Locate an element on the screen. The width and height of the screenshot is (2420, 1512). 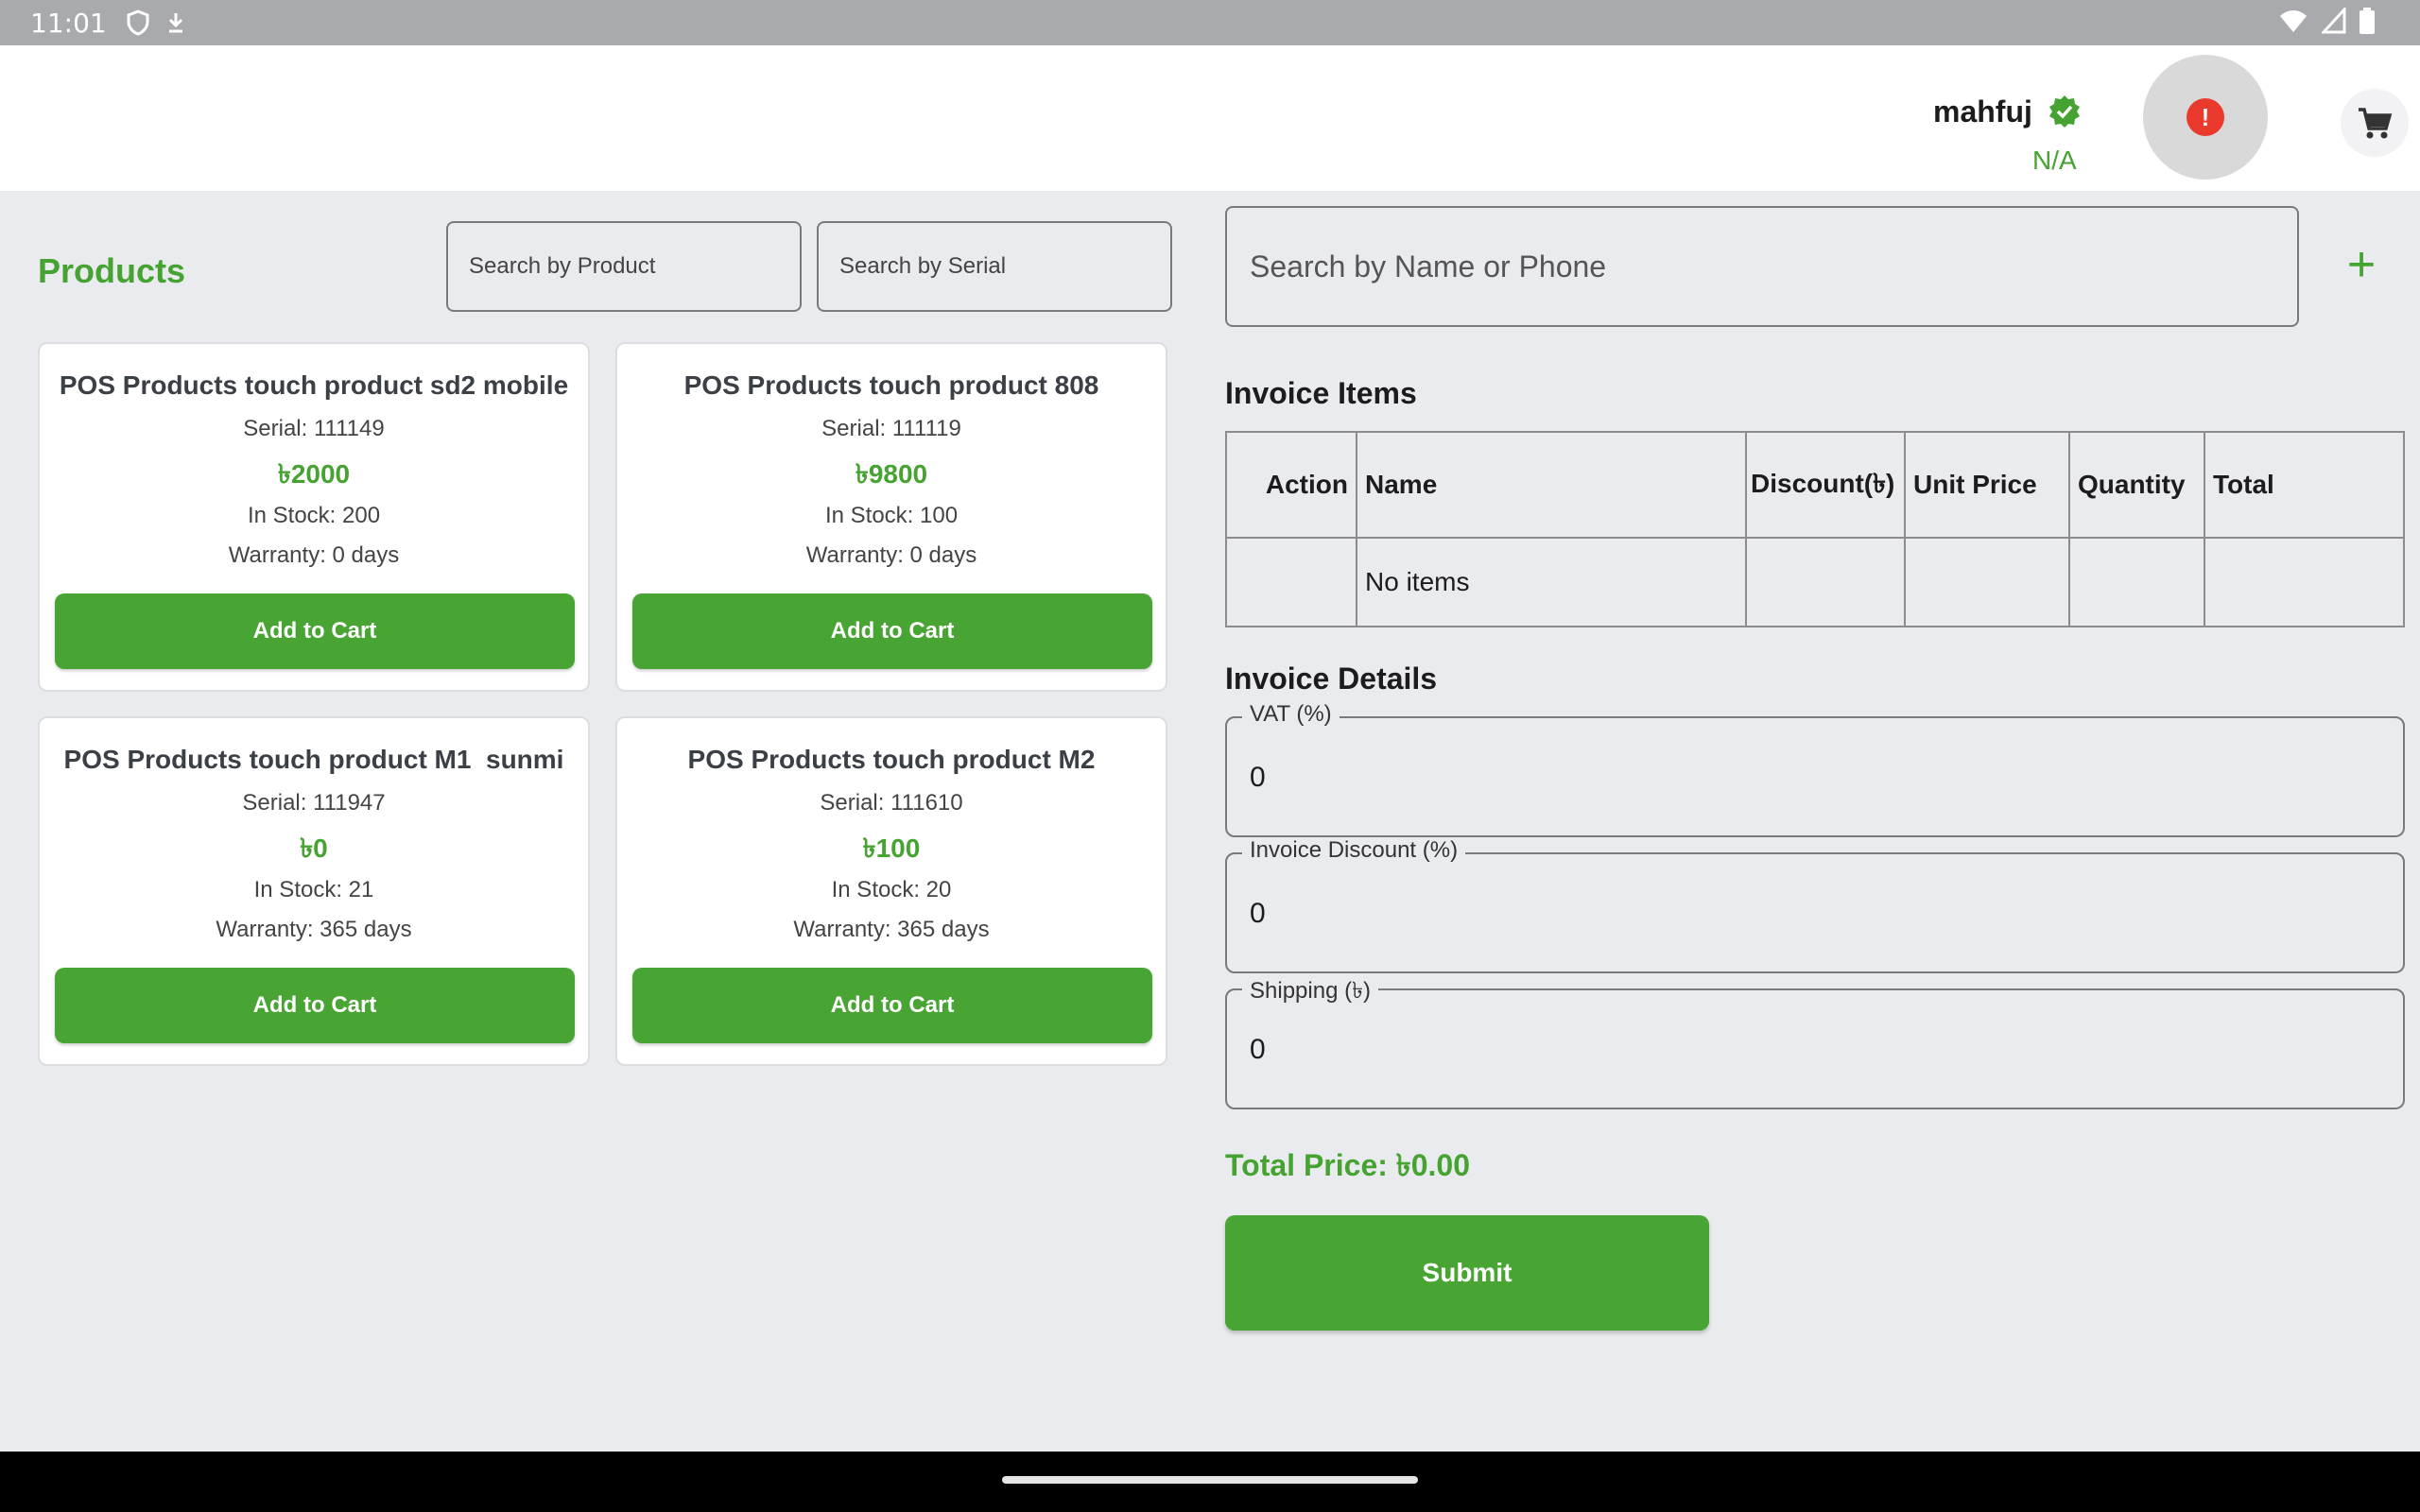
vat-label: VAT (%) is located at coordinates (1291, 714).